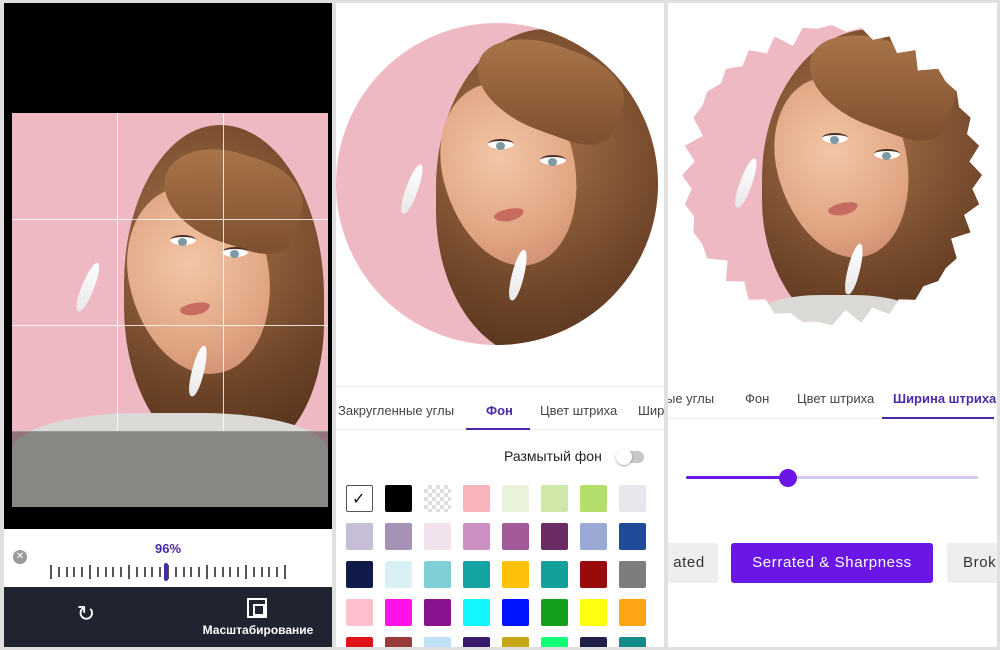 Image resolution: width=1000 pixels, height=650 pixels. I want to click on check-icon: ✓, so click(359, 499).